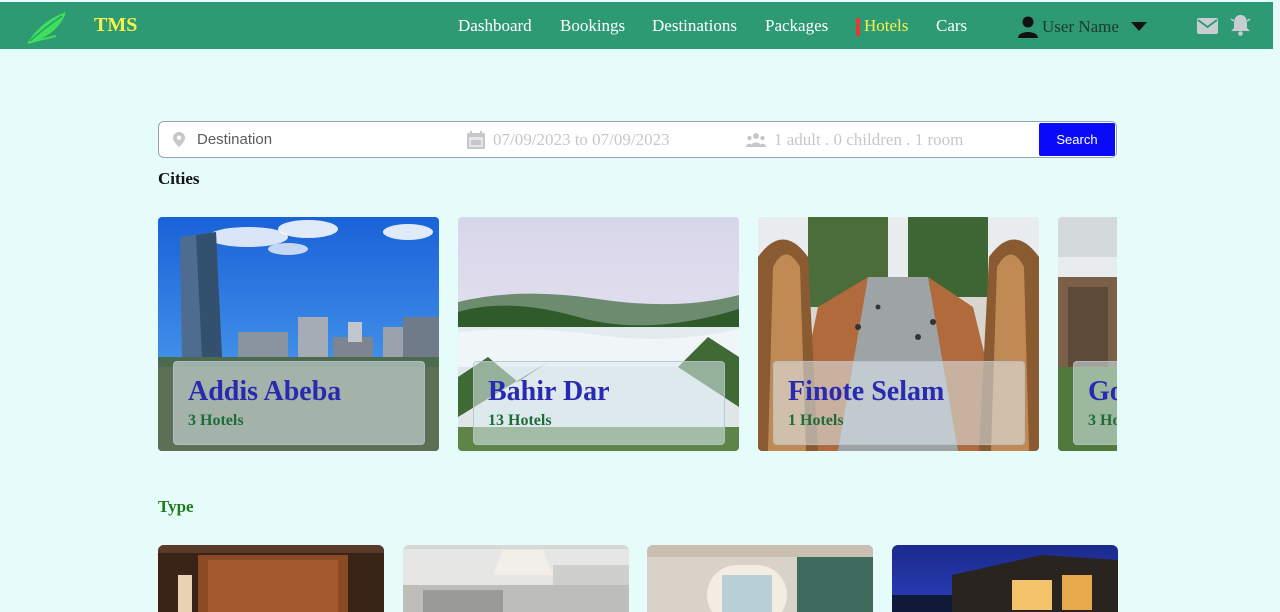 Image resolution: width=1280 pixels, height=612 pixels. Describe the element at coordinates (898, 334) in the screenshot. I see `city-card-finote-selam: Finote Selam 1 Hotels` at that location.